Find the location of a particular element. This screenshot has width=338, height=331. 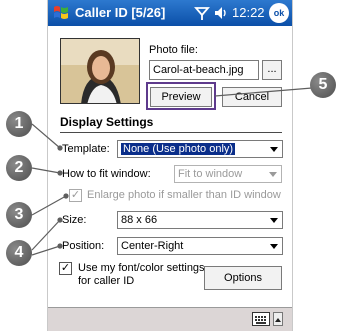

position-label: Position: is located at coordinates (83, 246).